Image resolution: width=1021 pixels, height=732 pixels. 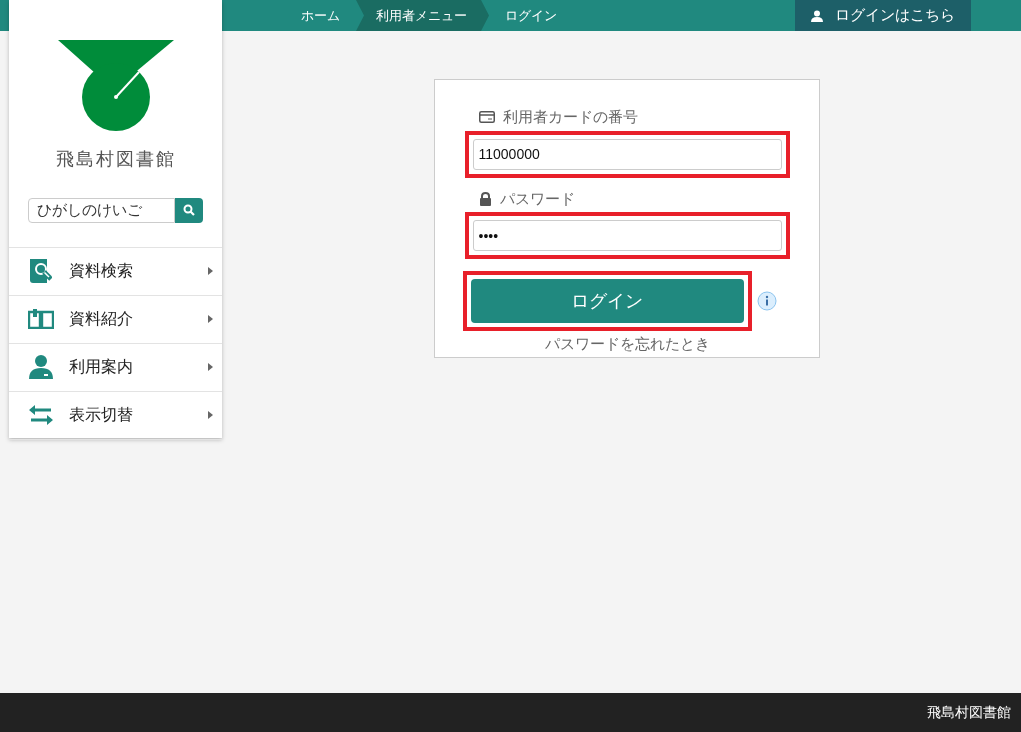 I want to click on search-icon, so click(x=189, y=210).